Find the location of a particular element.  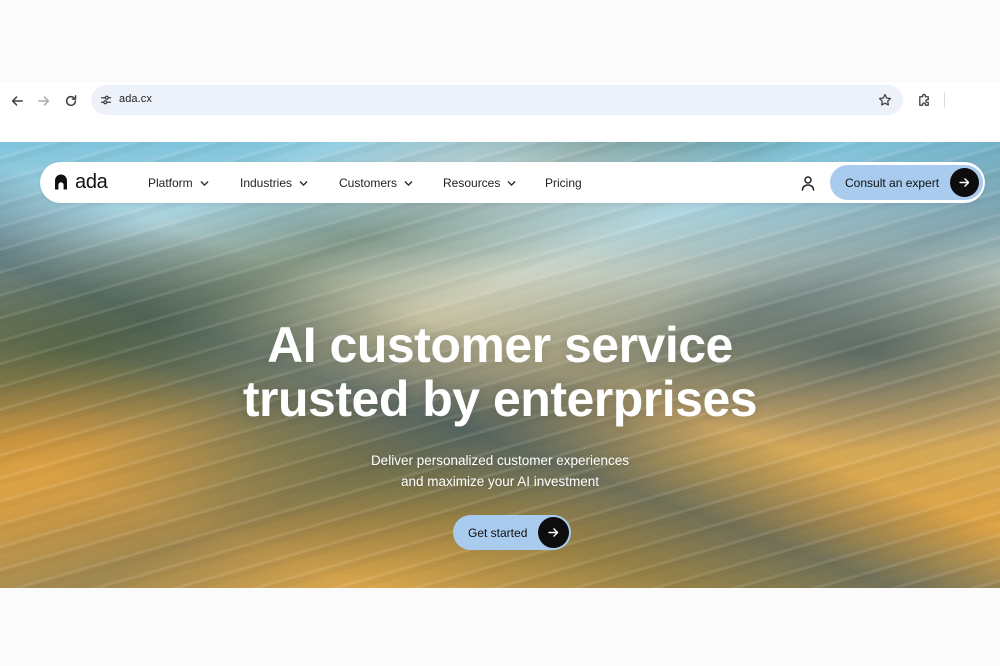

nav-item-label: Pricing is located at coordinates (563, 183).